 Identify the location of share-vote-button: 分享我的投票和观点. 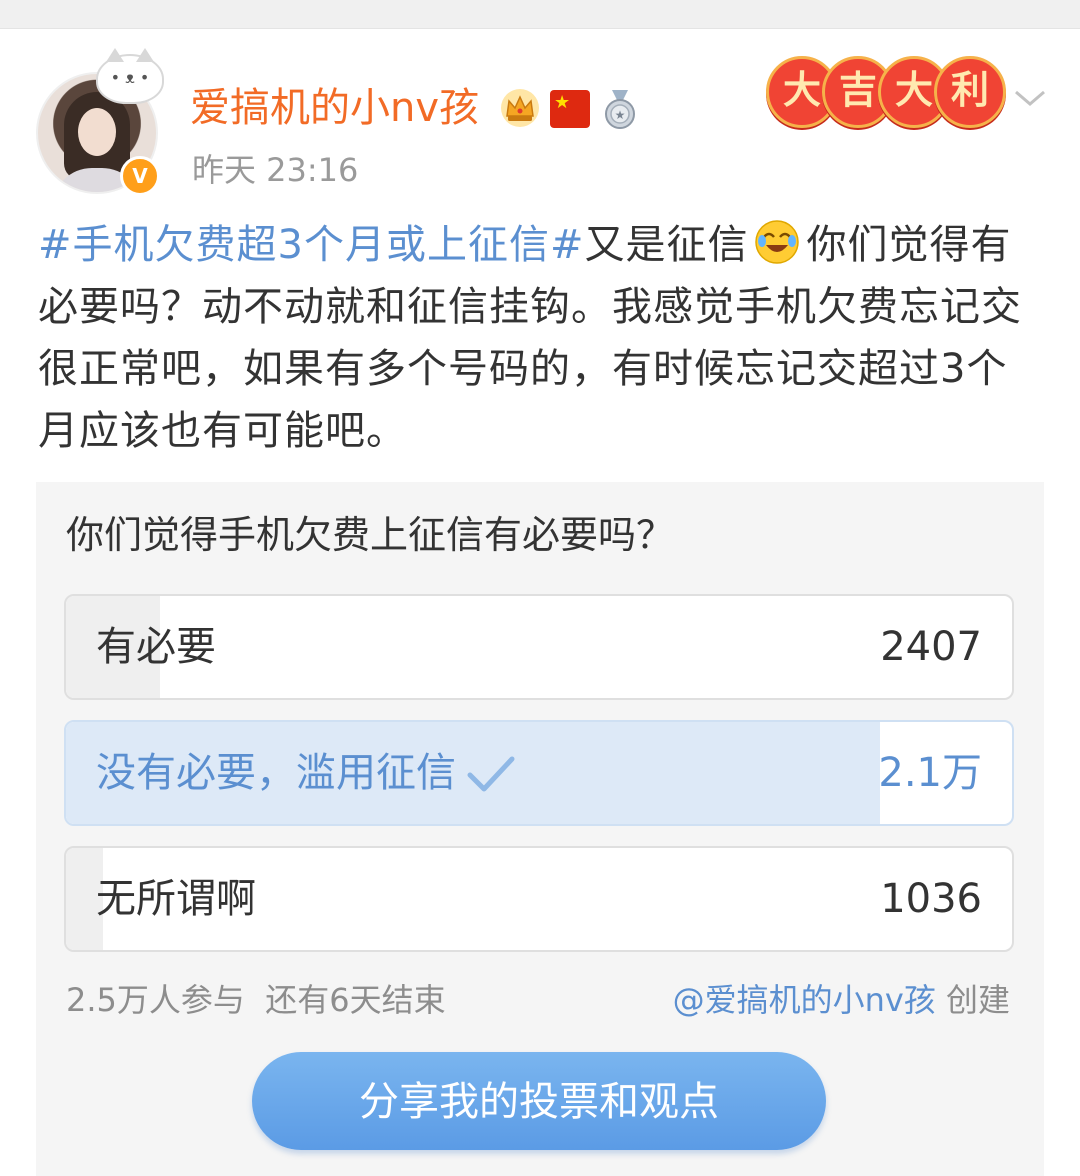
(539, 1101).